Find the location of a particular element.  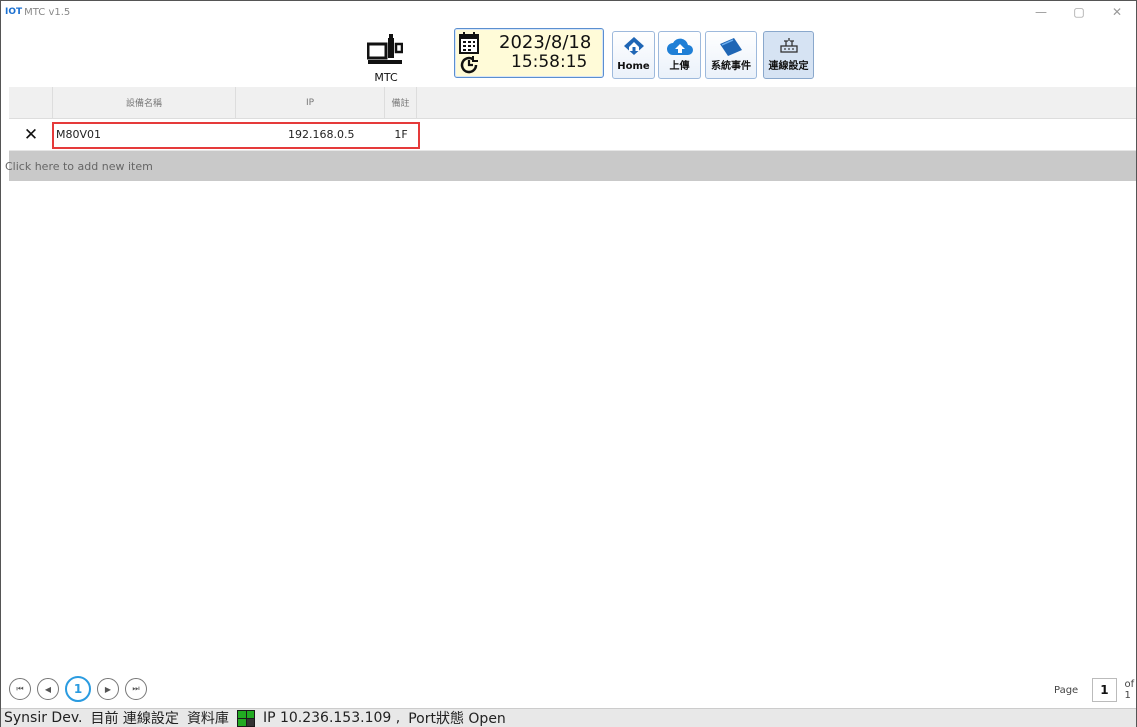

page-total-label: of 1 is located at coordinates (1129, 690).